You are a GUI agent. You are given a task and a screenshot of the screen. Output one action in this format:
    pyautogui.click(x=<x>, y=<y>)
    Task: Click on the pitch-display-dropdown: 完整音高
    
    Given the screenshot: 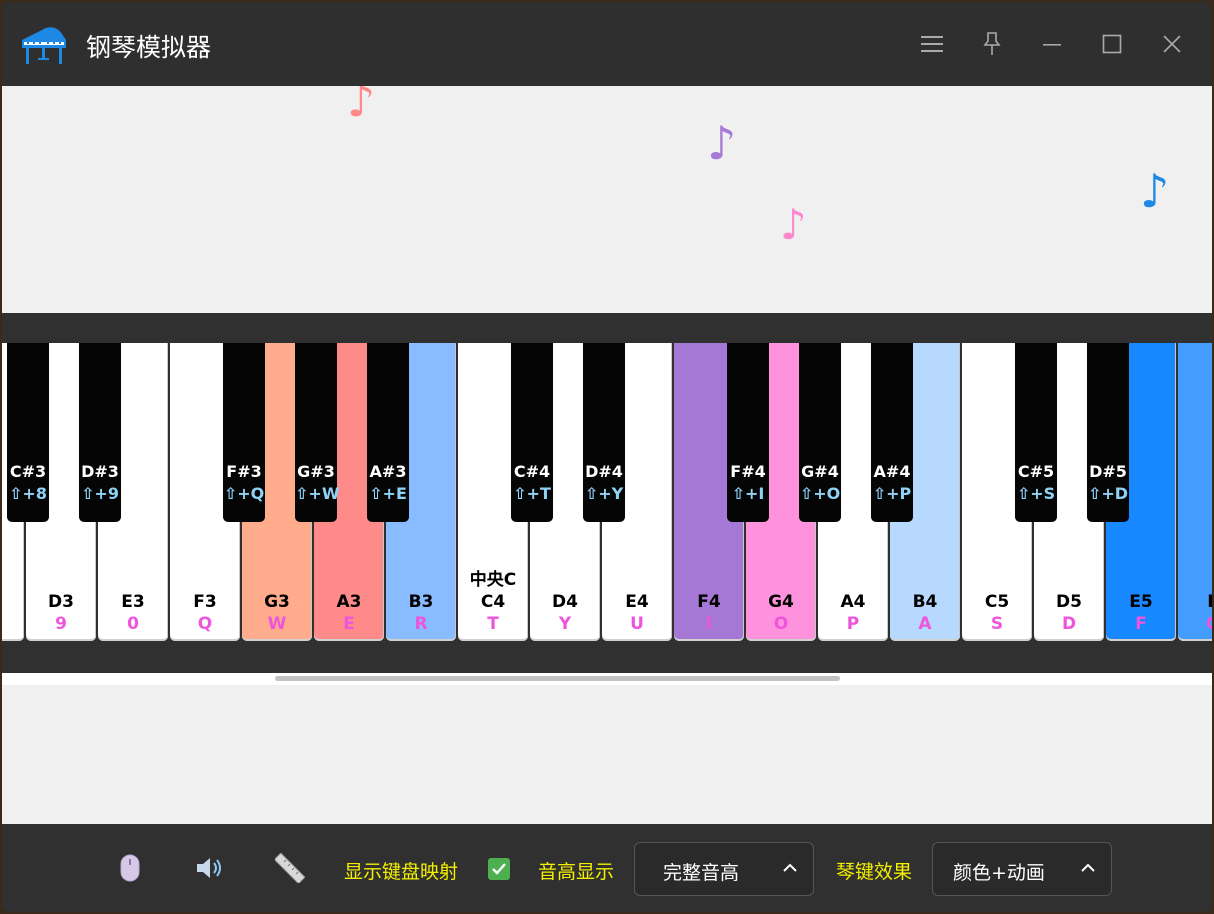 What is the action you would take?
    pyautogui.click(x=724, y=869)
    